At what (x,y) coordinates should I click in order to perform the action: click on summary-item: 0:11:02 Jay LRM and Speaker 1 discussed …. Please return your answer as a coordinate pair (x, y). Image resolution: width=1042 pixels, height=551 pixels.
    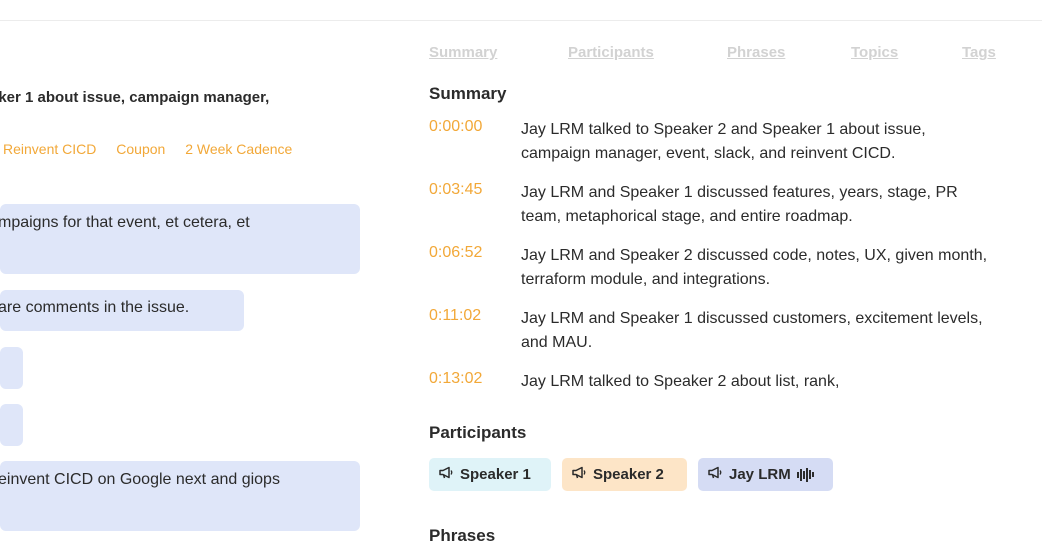
    Looking at the image, I should click on (719, 338).